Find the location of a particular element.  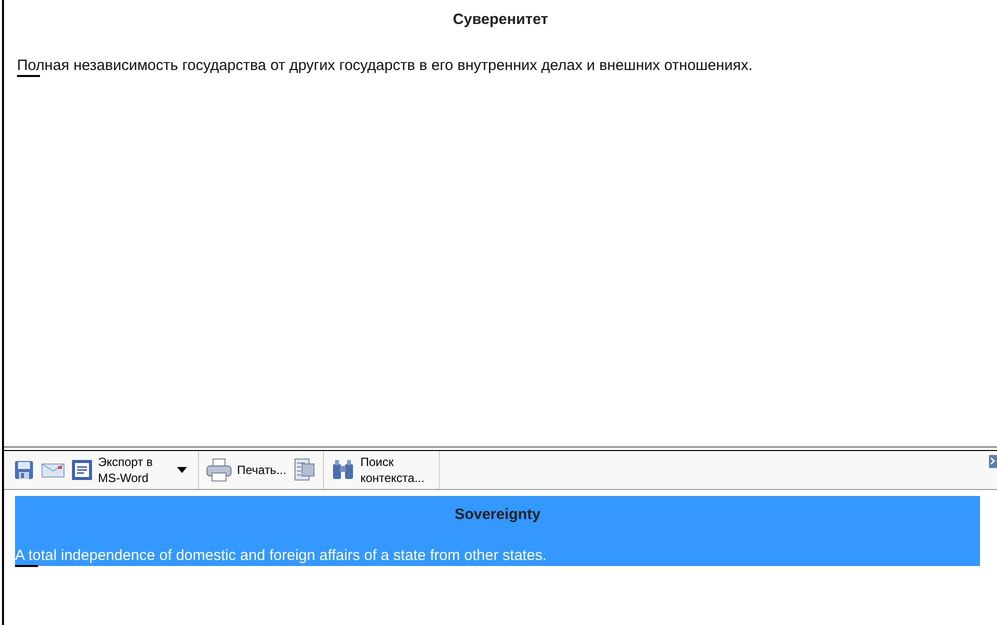

expand-icon is located at coordinates (993, 461).